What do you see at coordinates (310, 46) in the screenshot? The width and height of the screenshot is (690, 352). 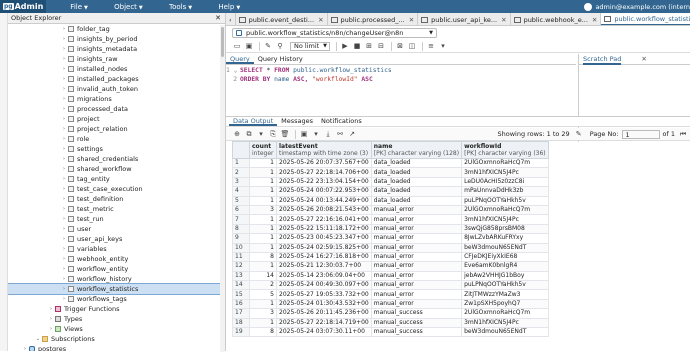 I see `row-limit-select: No limit ▼` at bounding box center [310, 46].